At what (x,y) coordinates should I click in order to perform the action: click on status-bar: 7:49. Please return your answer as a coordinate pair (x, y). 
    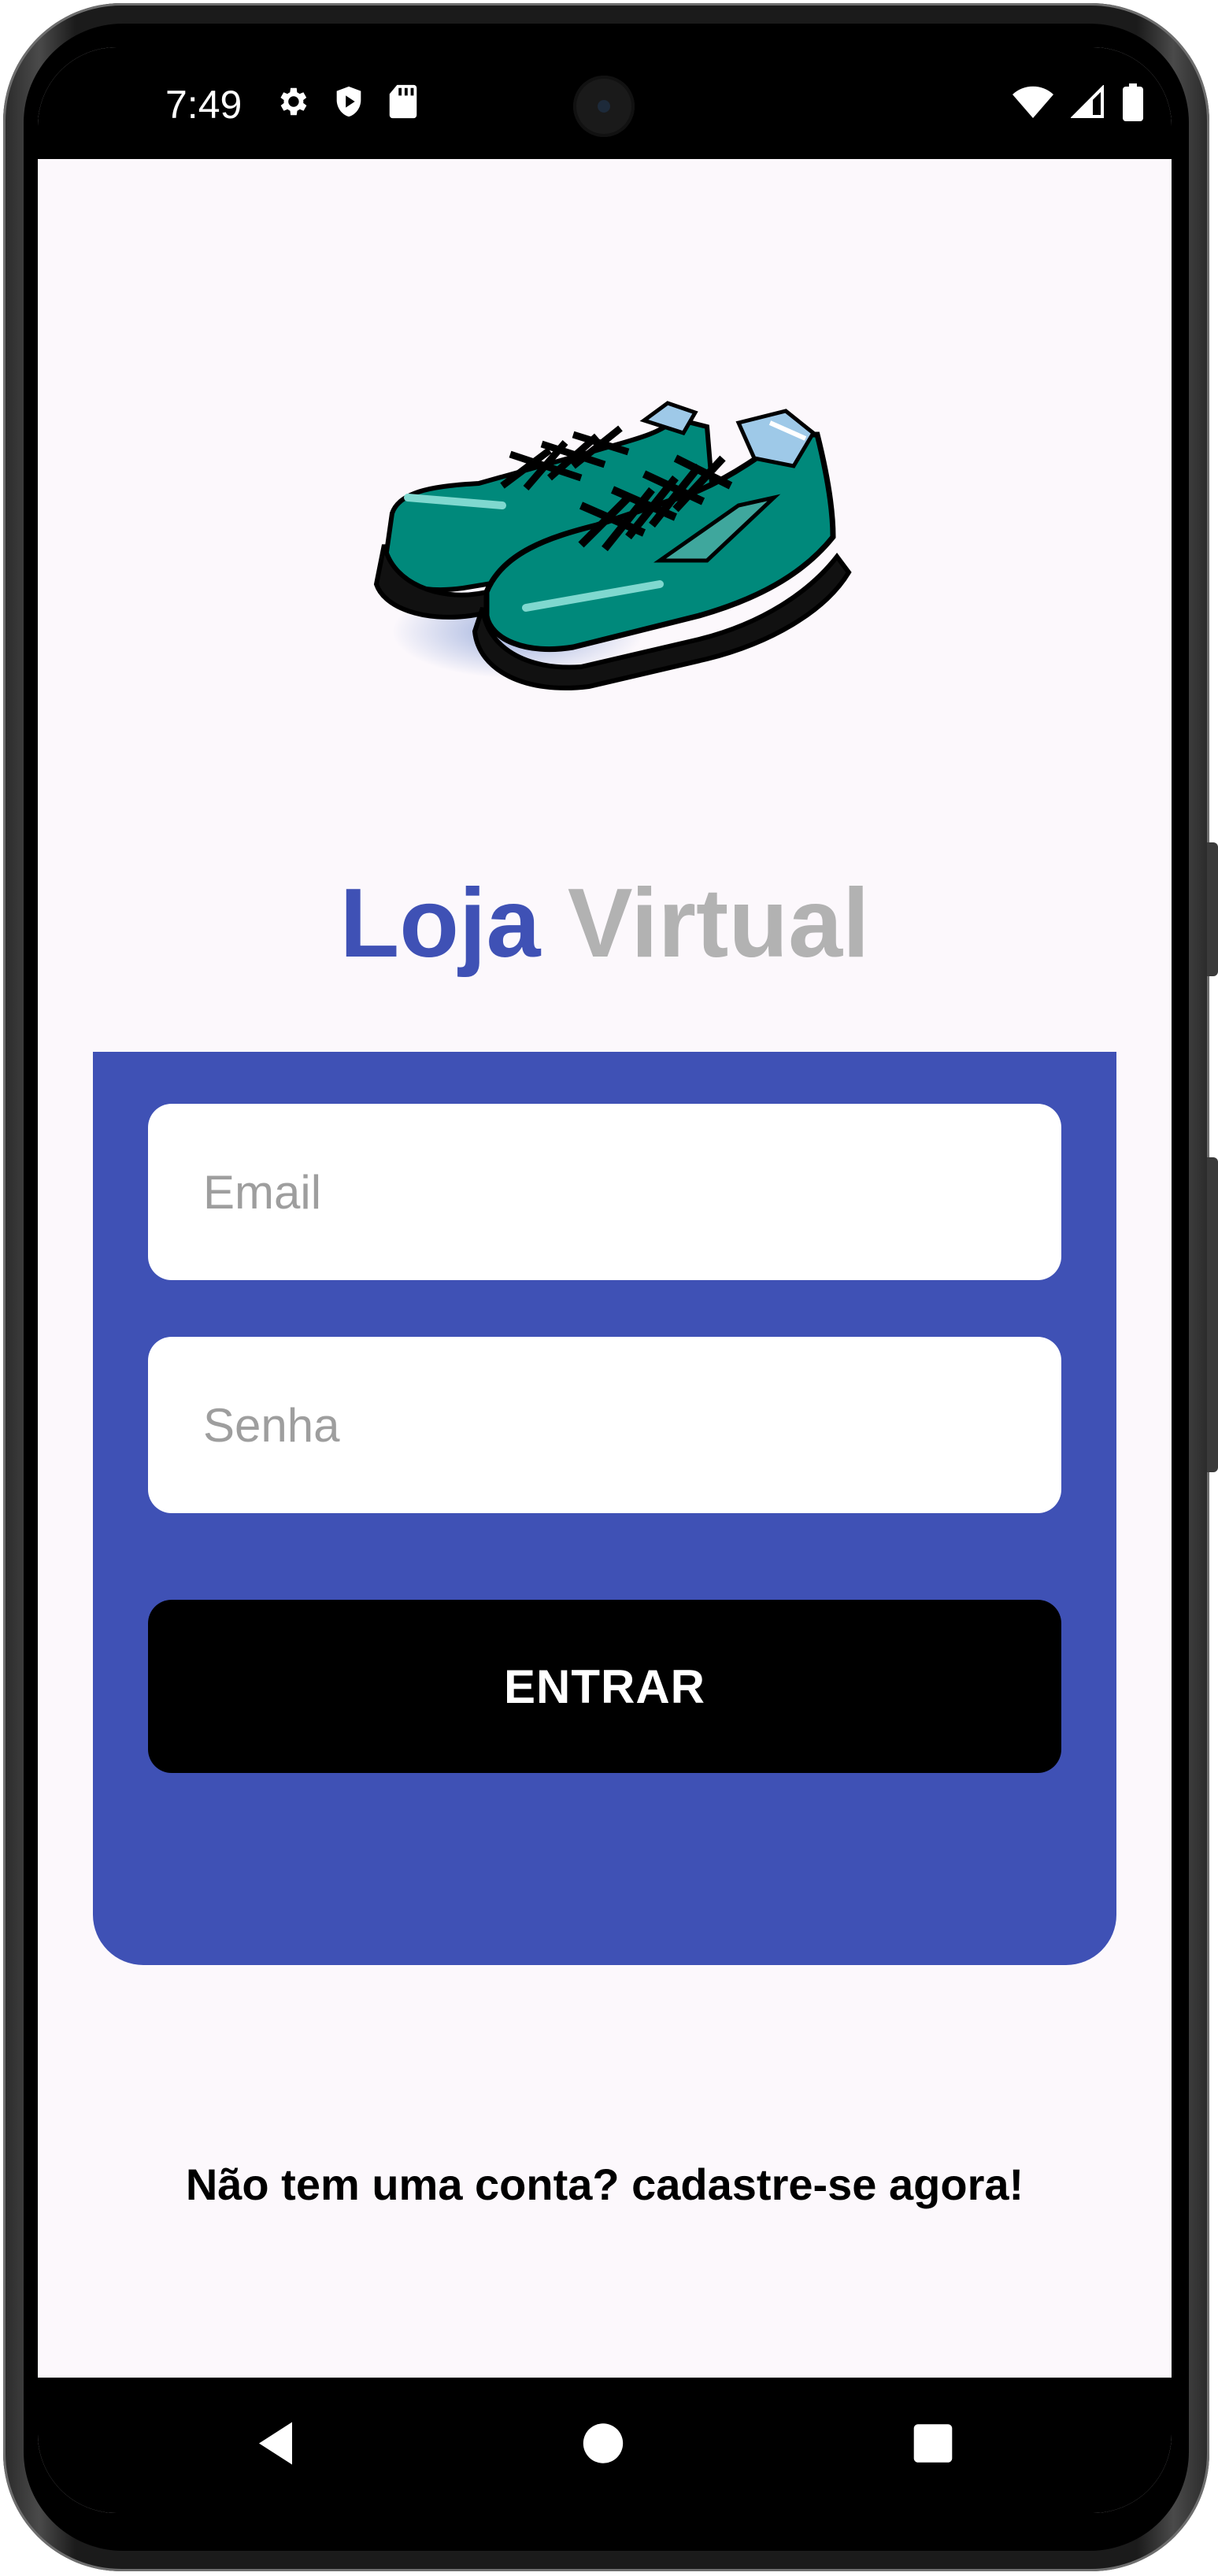
    Looking at the image, I should click on (605, 103).